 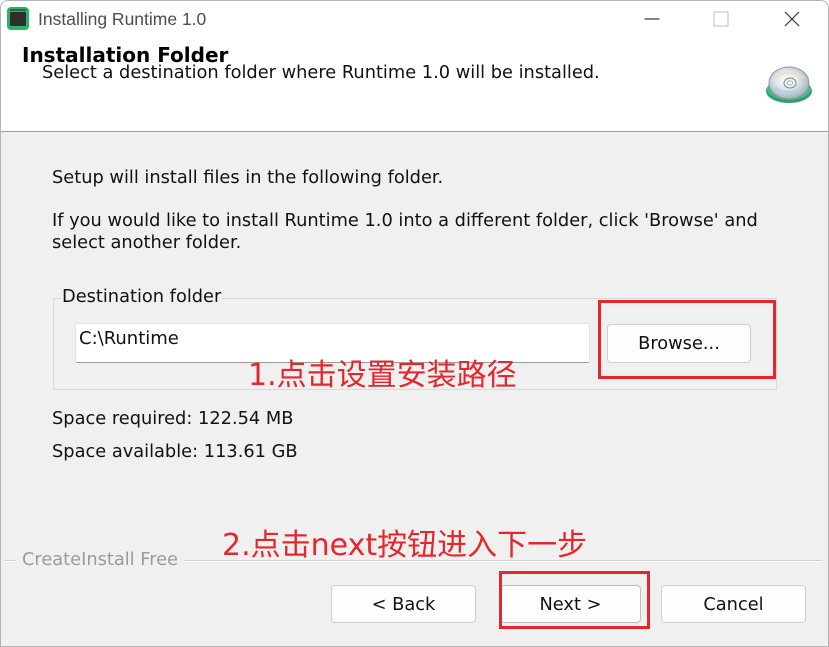 What do you see at coordinates (414, 19) in the screenshot?
I see `title-bar: Installing Runtime 1.0` at bounding box center [414, 19].